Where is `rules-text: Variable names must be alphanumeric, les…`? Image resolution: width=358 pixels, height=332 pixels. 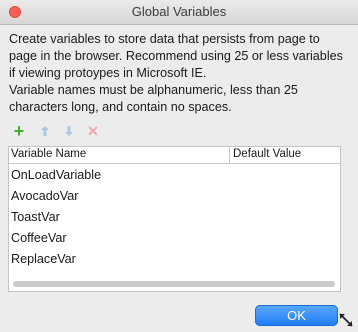
rules-text: Variable names must be alphanumeric, les… is located at coordinates (153, 98).